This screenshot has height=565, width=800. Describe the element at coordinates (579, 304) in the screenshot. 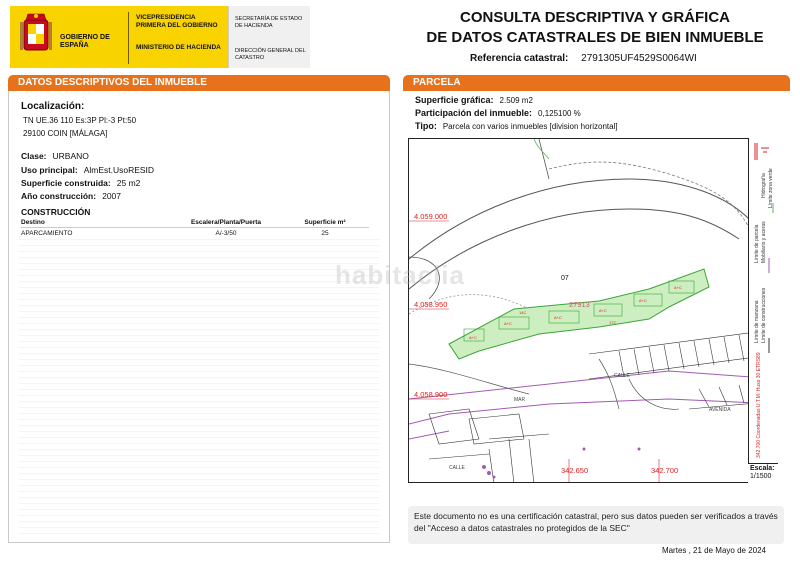

I see `parcel-ref: 27913` at that location.